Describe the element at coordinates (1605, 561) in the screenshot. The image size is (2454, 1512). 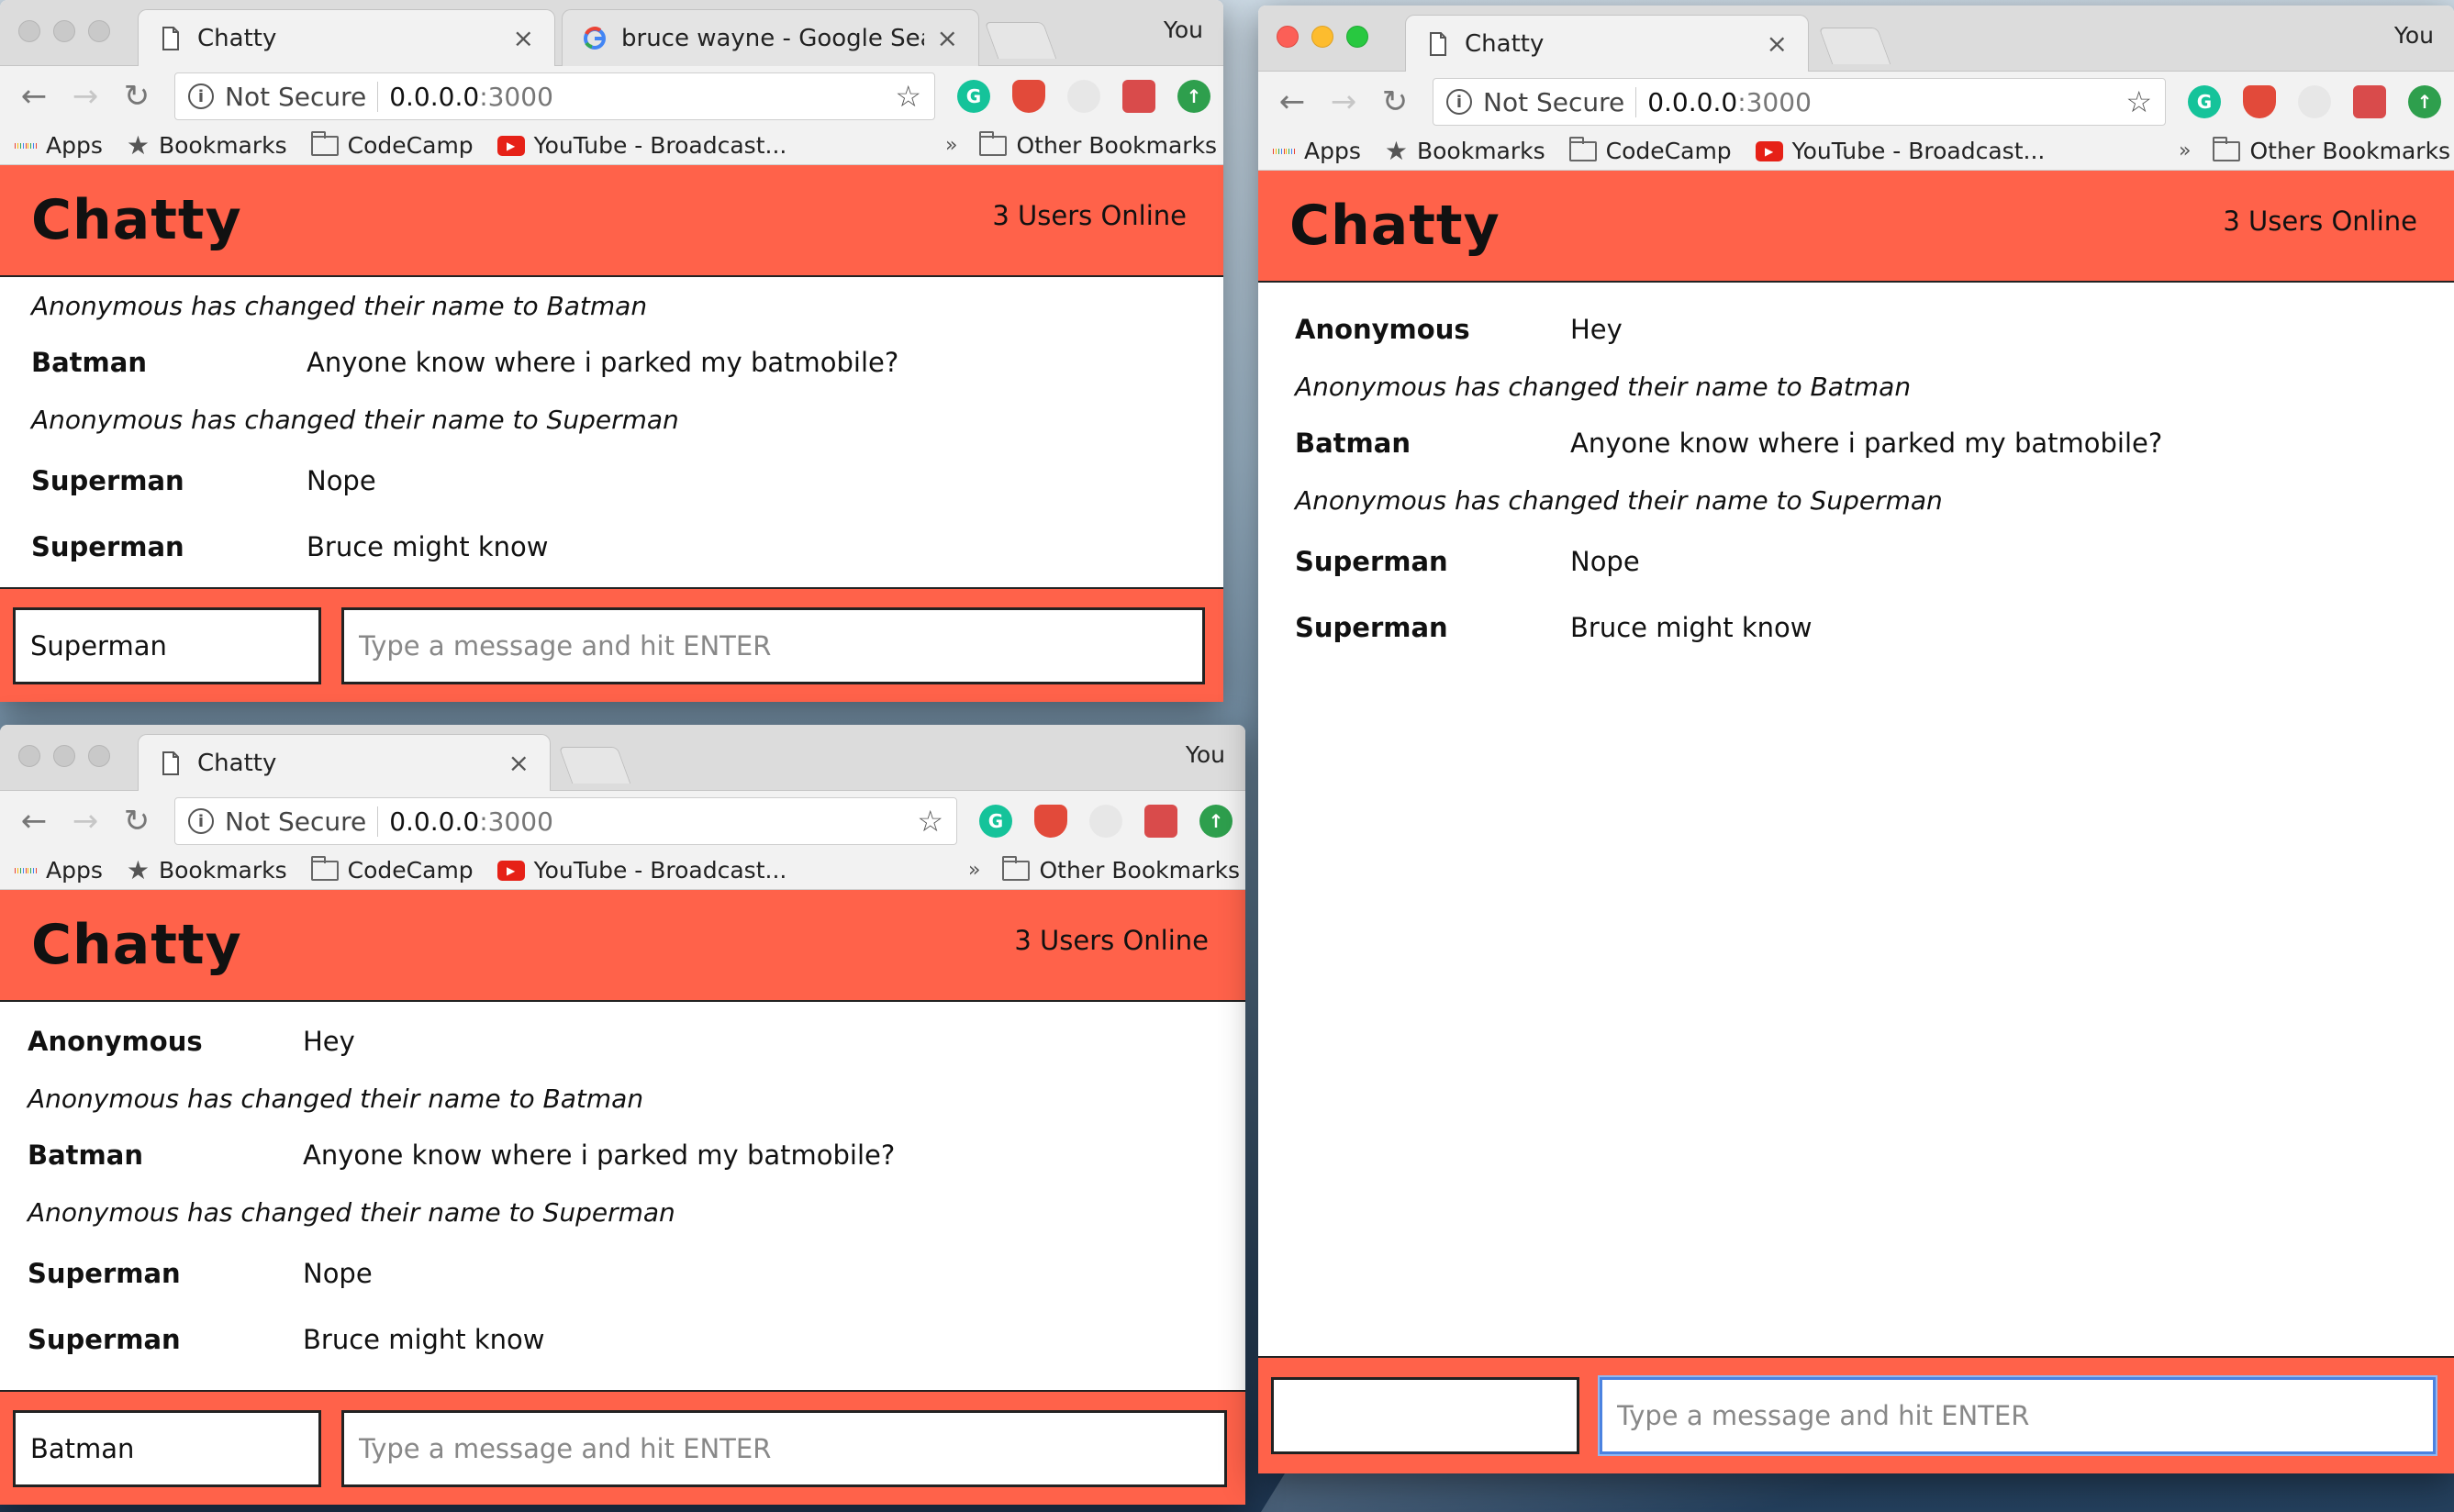
I see `message-content: Nope` at that location.